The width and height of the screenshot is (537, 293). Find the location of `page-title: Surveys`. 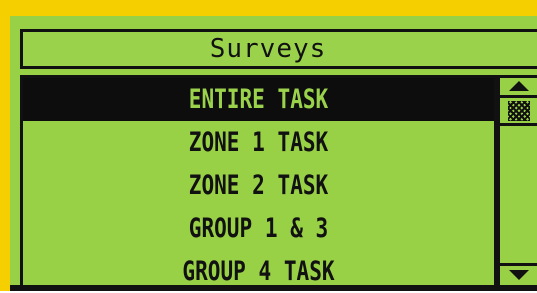

page-title: Surveys is located at coordinates (268, 49).